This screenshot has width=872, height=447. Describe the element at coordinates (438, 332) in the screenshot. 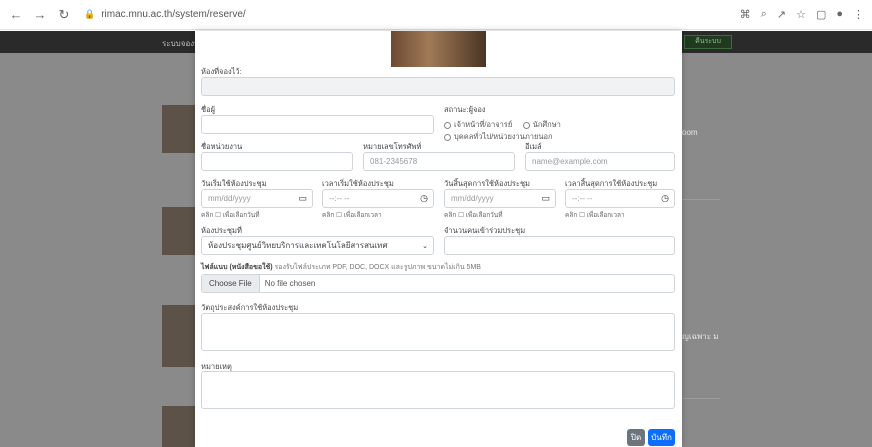

I see `purpose-textarea` at that location.